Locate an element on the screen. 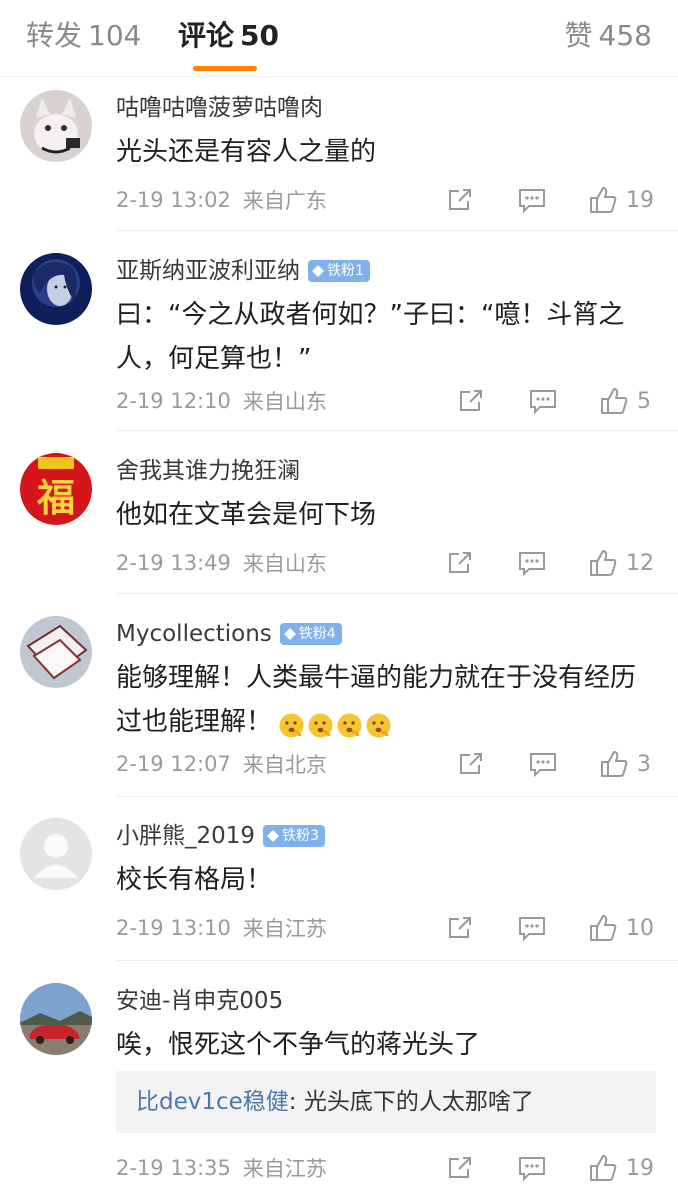  tab-like-count: 458 is located at coordinates (625, 35).